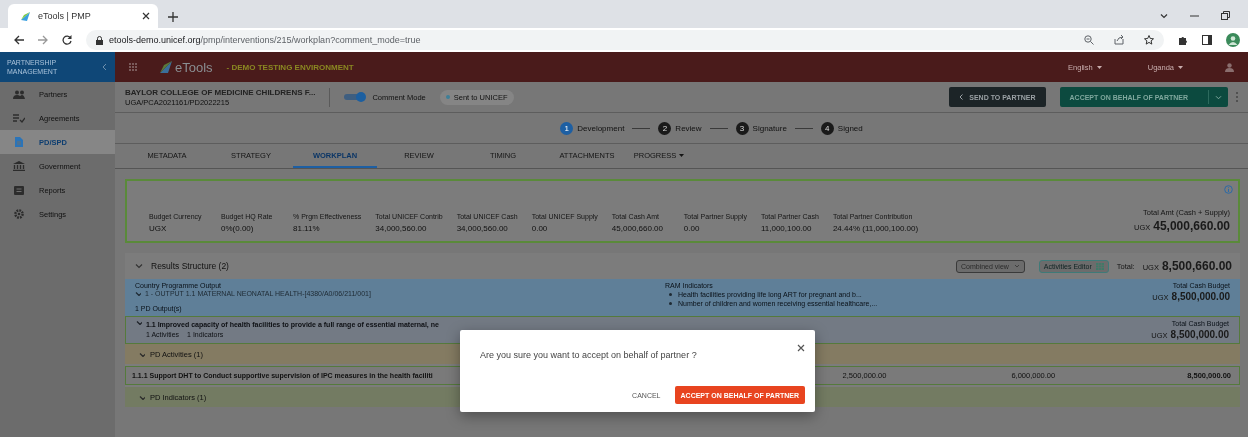 This screenshot has width=1248, height=437. I want to click on bank-icon, so click(19, 166).